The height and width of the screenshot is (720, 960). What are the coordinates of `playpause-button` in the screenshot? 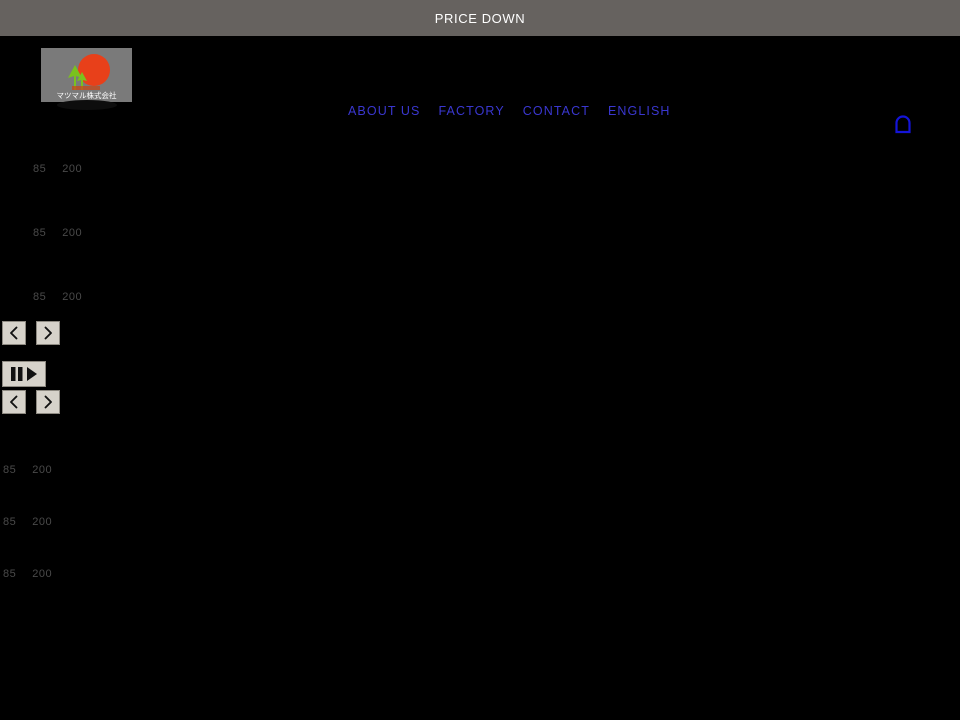 It's located at (24, 374).